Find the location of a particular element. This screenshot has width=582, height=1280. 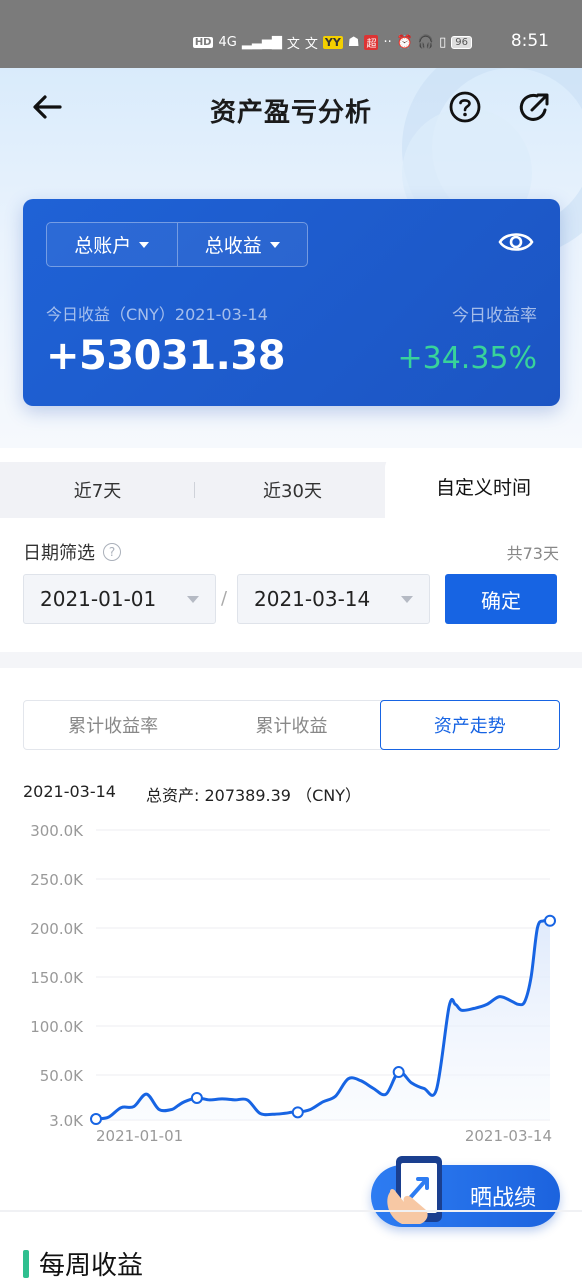

chart-x-tick-label: 2021-01-01 is located at coordinates (139, 1136).